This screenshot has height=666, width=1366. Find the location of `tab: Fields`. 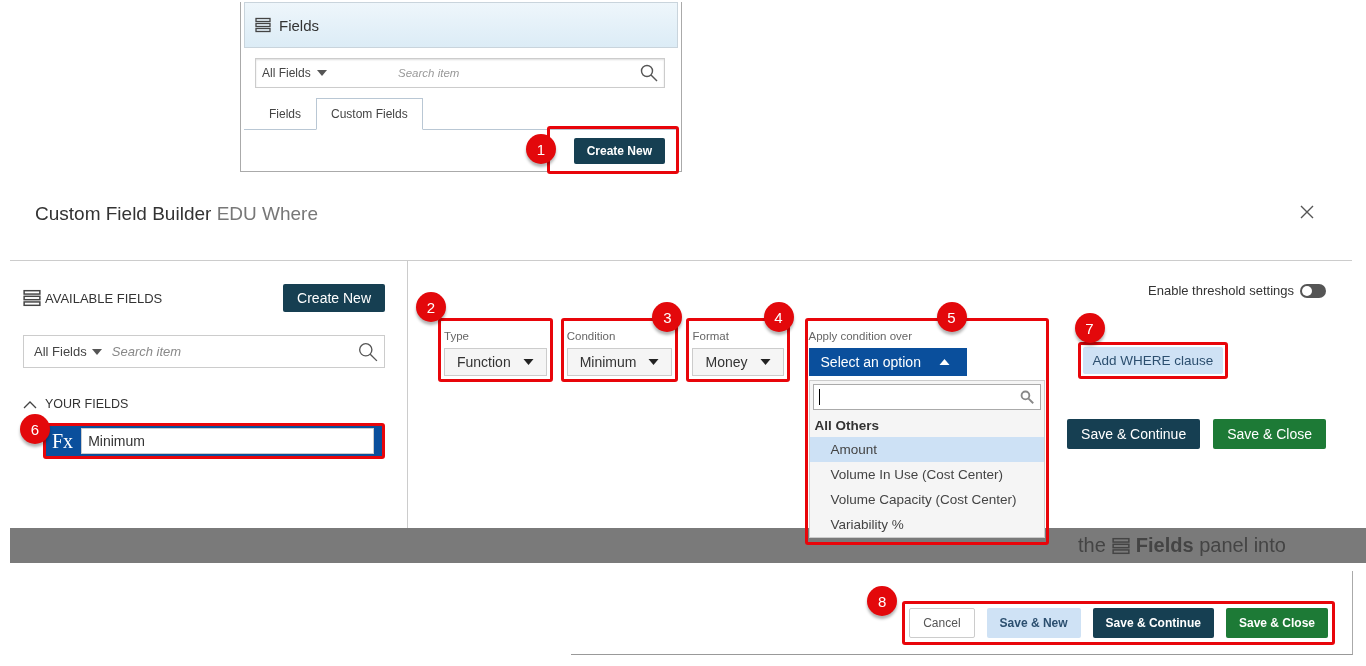

tab: Fields is located at coordinates (285, 114).